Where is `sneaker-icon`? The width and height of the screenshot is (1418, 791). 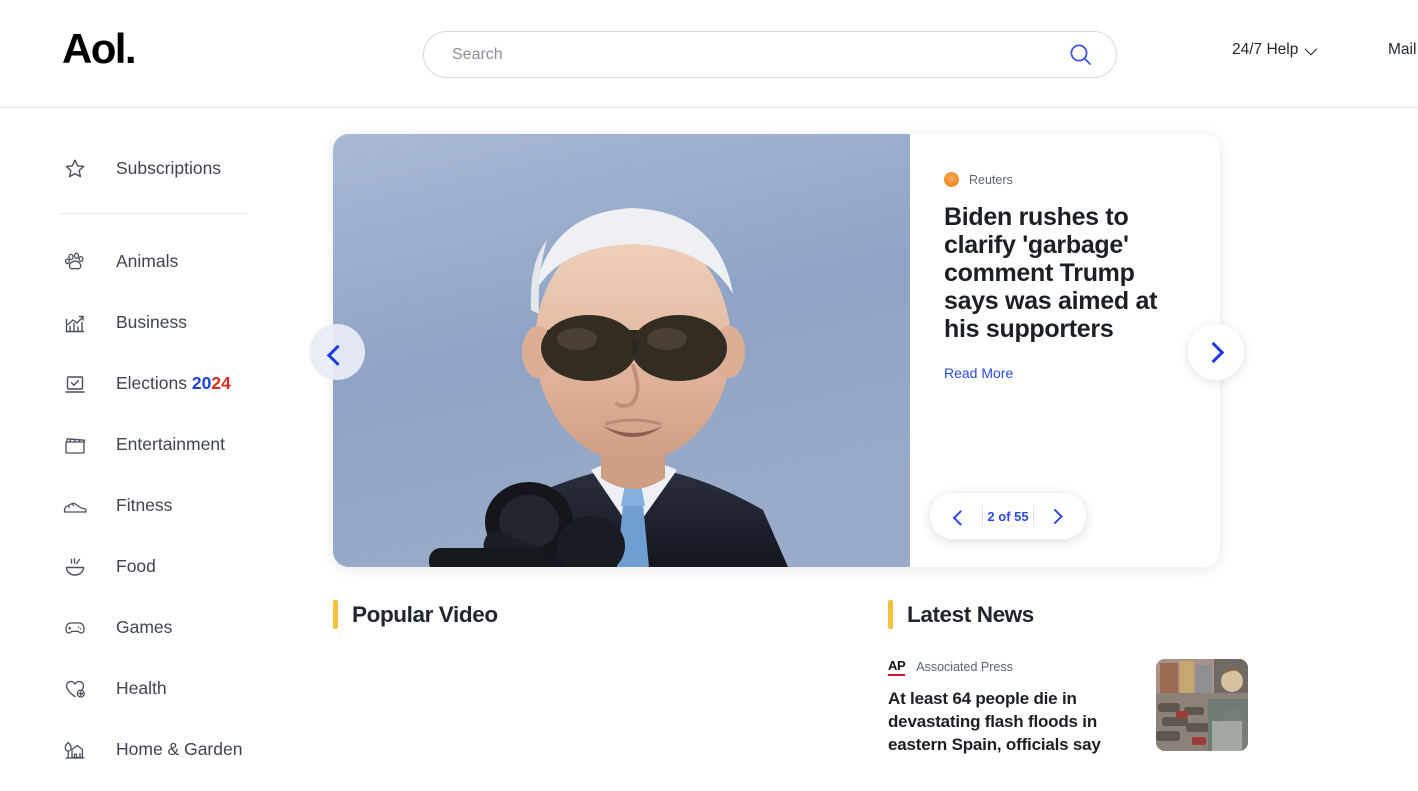
sneaker-icon is located at coordinates (75, 506).